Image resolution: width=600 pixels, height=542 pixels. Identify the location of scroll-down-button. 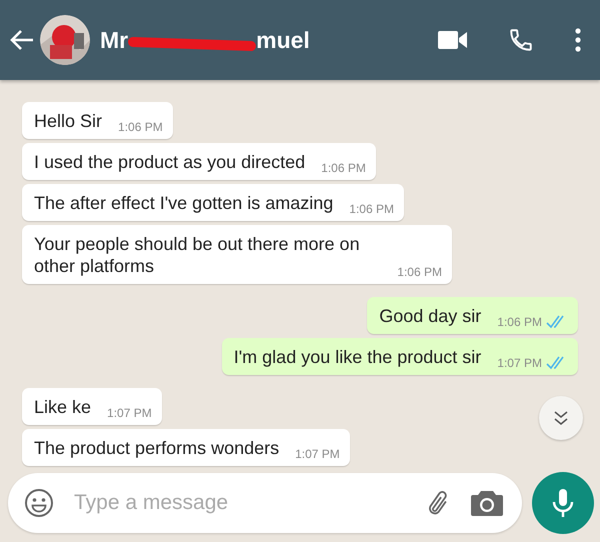
(561, 418).